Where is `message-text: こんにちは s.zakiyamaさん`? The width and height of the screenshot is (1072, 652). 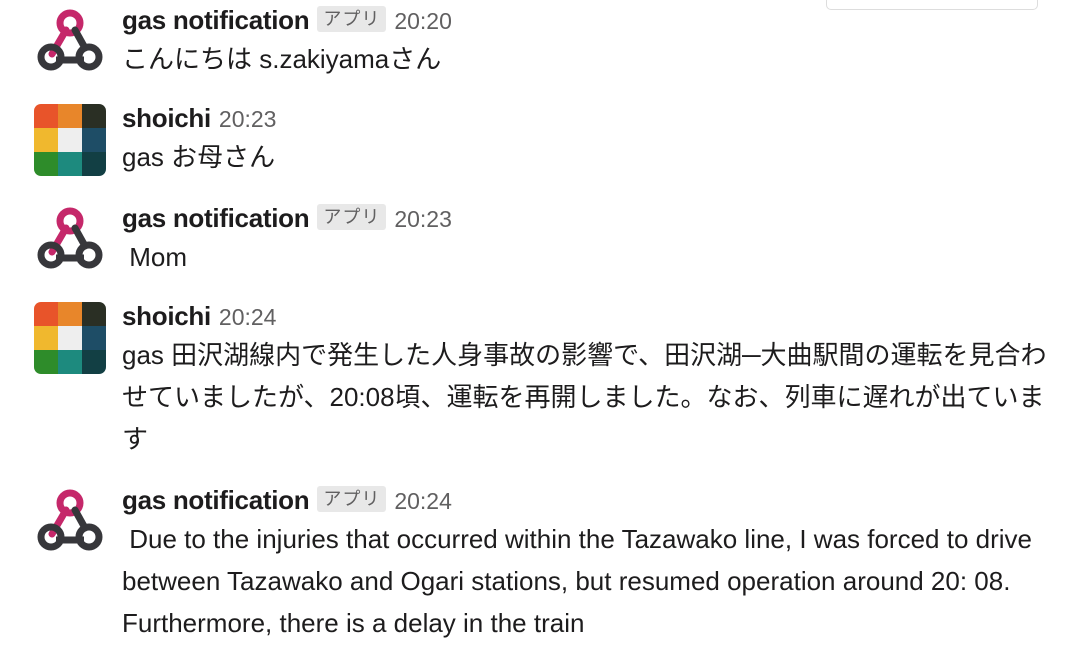
message-text: こんにちは s.zakiyamaさん is located at coordinates (282, 59).